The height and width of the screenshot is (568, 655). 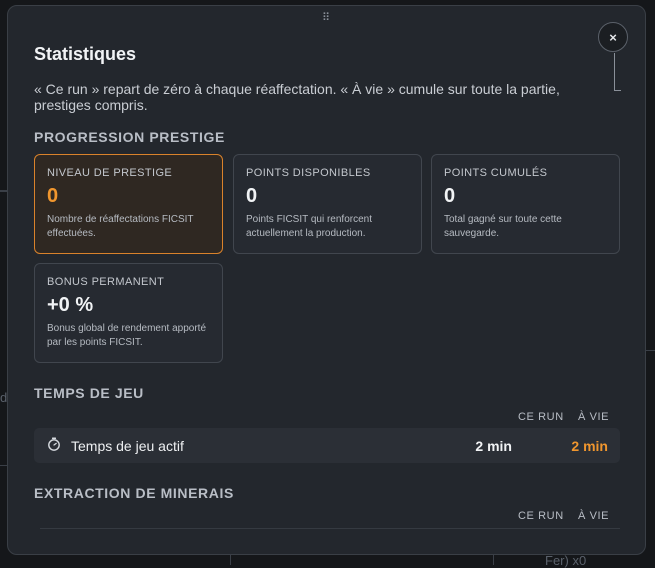 What do you see at coordinates (327, 445) in the screenshot?
I see `table-row: Temps de jeu actif 2 min 2 min` at bounding box center [327, 445].